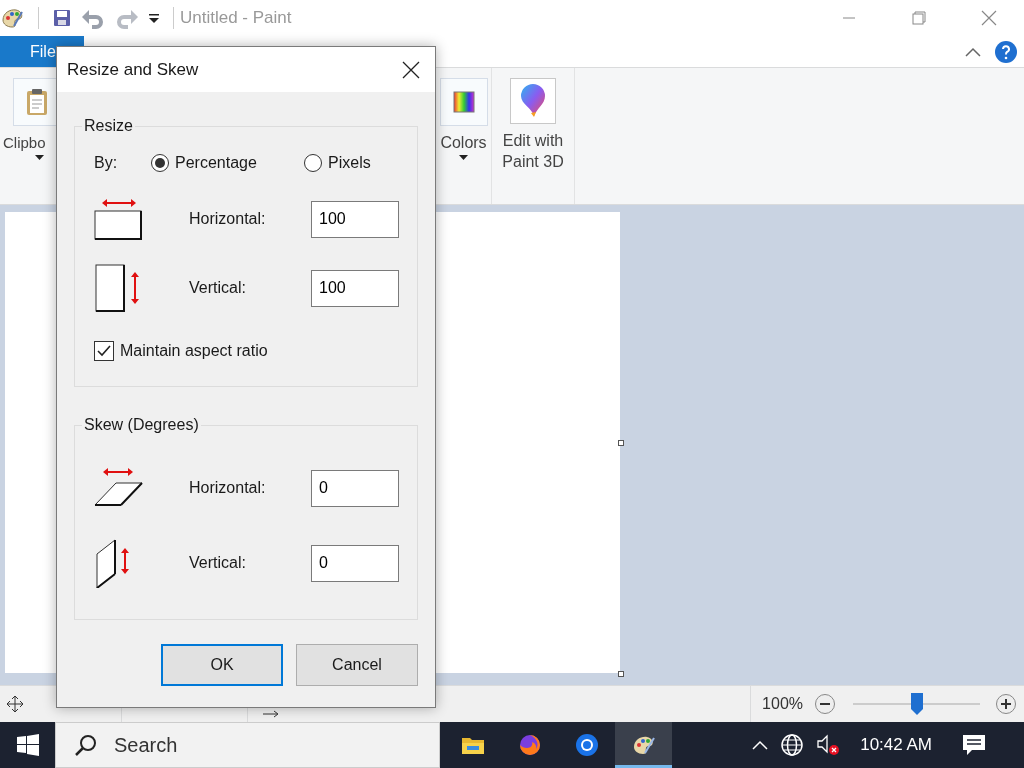 The height and width of the screenshot is (768, 1024). Describe the element at coordinates (141, 425) in the screenshot. I see `group-label: Skew (Degrees)` at that location.